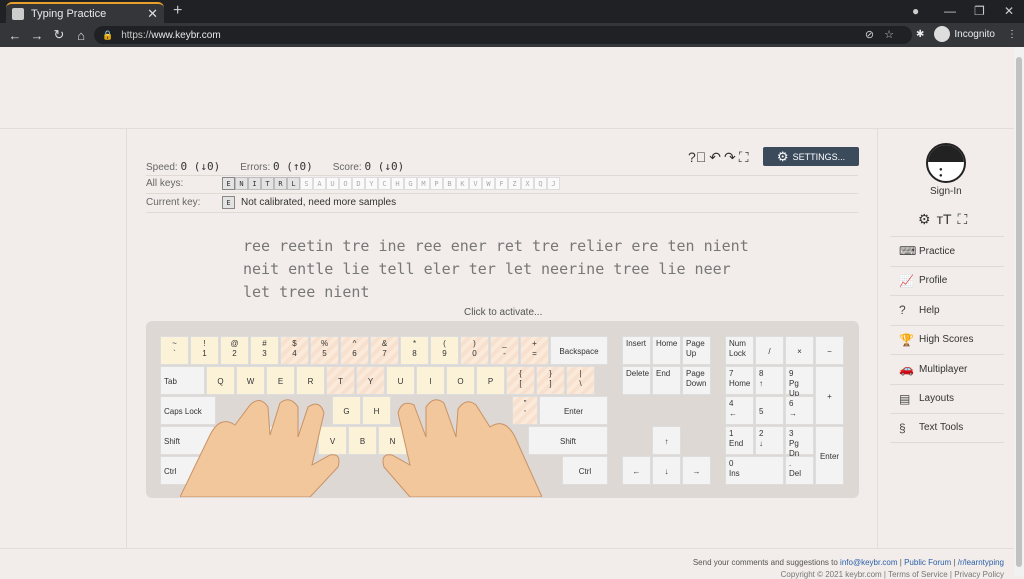 The height and width of the screenshot is (579, 1024). What do you see at coordinates (924, 219) in the screenshot?
I see `gear-icon: ⚙` at bounding box center [924, 219].